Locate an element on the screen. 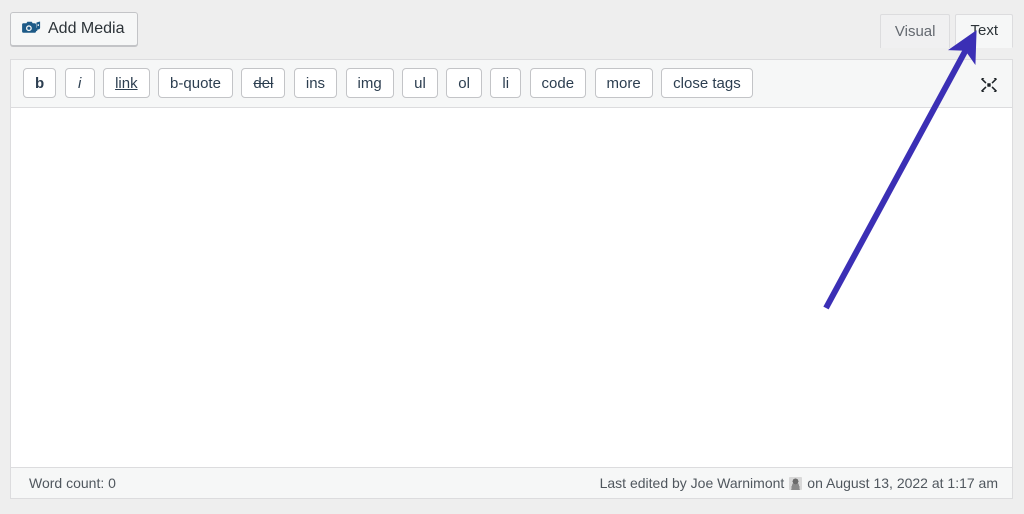 This screenshot has height=514, width=1024. qt-button-li: li is located at coordinates (506, 83).